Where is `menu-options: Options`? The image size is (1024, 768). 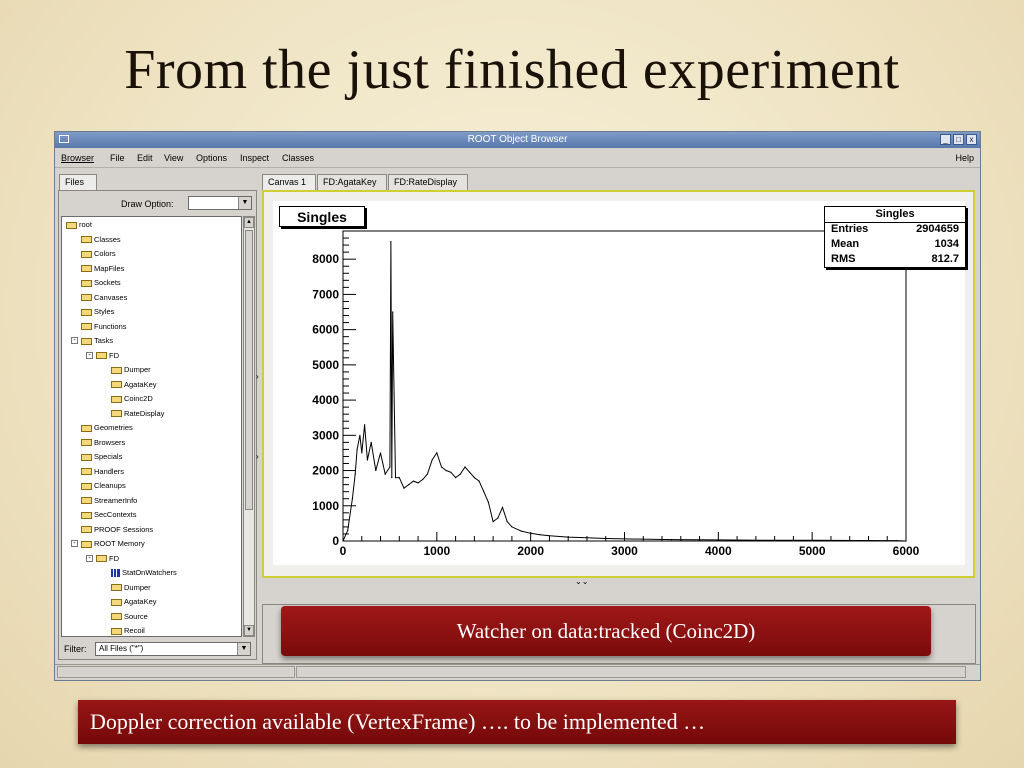 menu-options: Options is located at coordinates (211, 158).